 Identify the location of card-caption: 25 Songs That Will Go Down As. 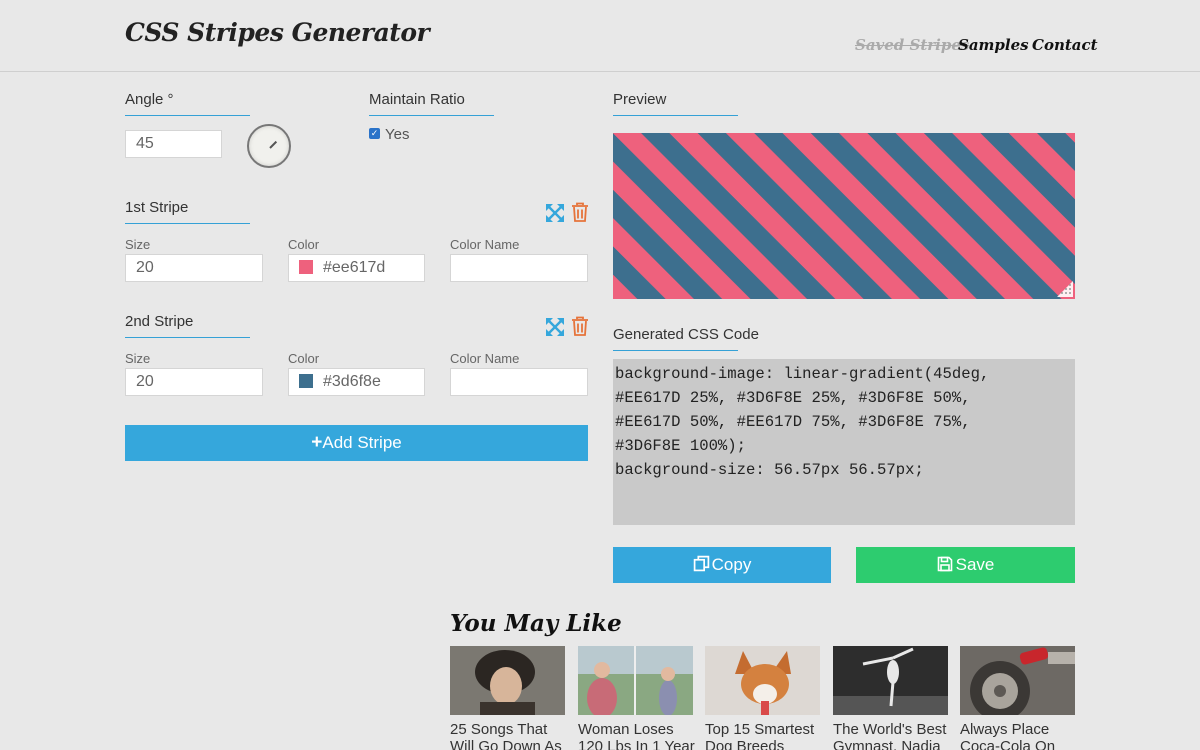
(506, 735).